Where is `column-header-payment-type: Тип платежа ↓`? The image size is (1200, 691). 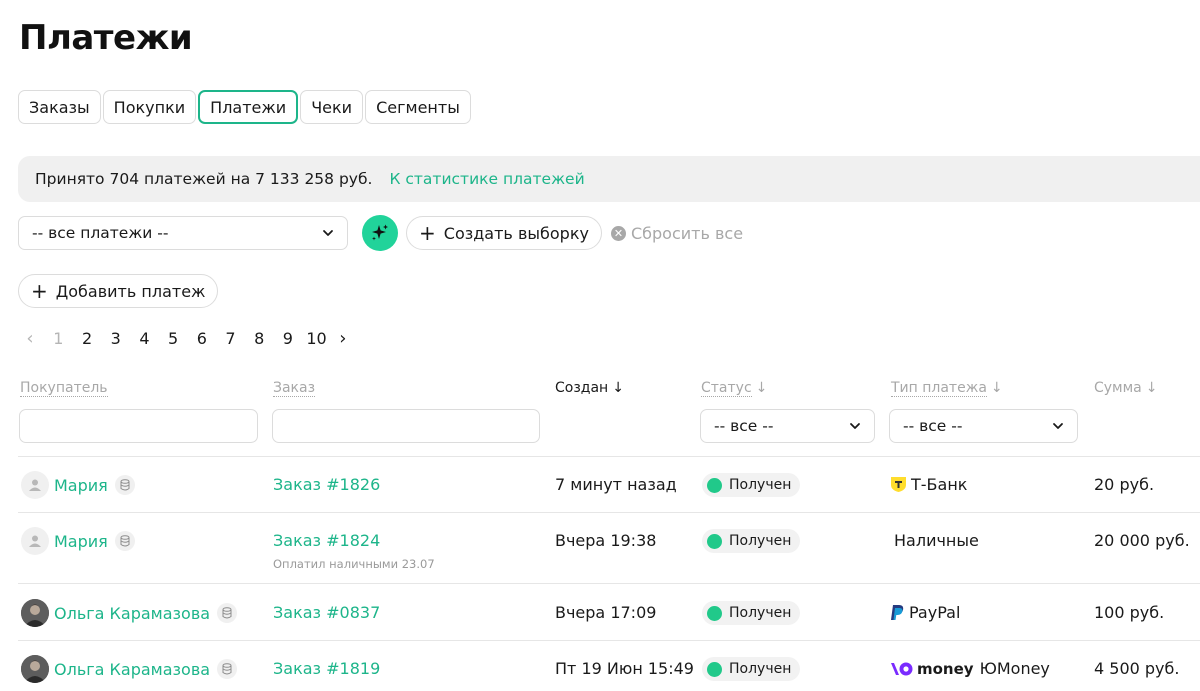
column-header-payment-type: Тип платежа ↓ is located at coordinates (947, 388).